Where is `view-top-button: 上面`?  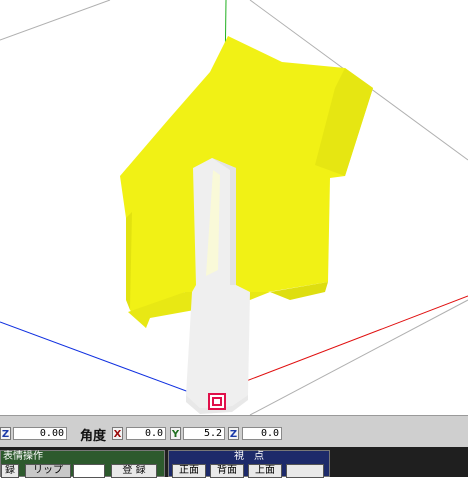
view-top-button: 上面 is located at coordinates (265, 471).